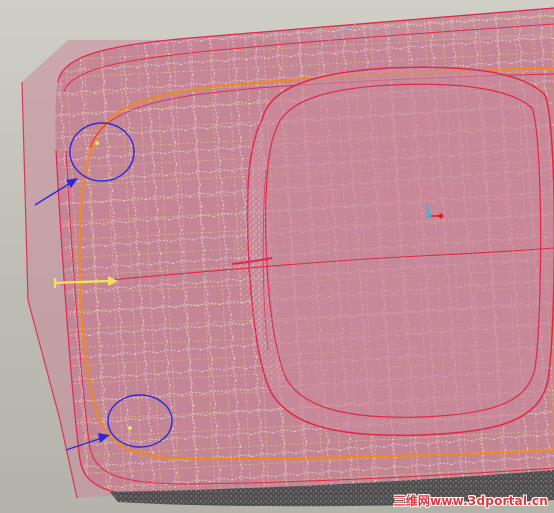 The width and height of the screenshot is (554, 513). Describe the element at coordinates (470, 501) in the screenshot. I see `site-watermark: 三维网www.3dportal.cn` at that location.